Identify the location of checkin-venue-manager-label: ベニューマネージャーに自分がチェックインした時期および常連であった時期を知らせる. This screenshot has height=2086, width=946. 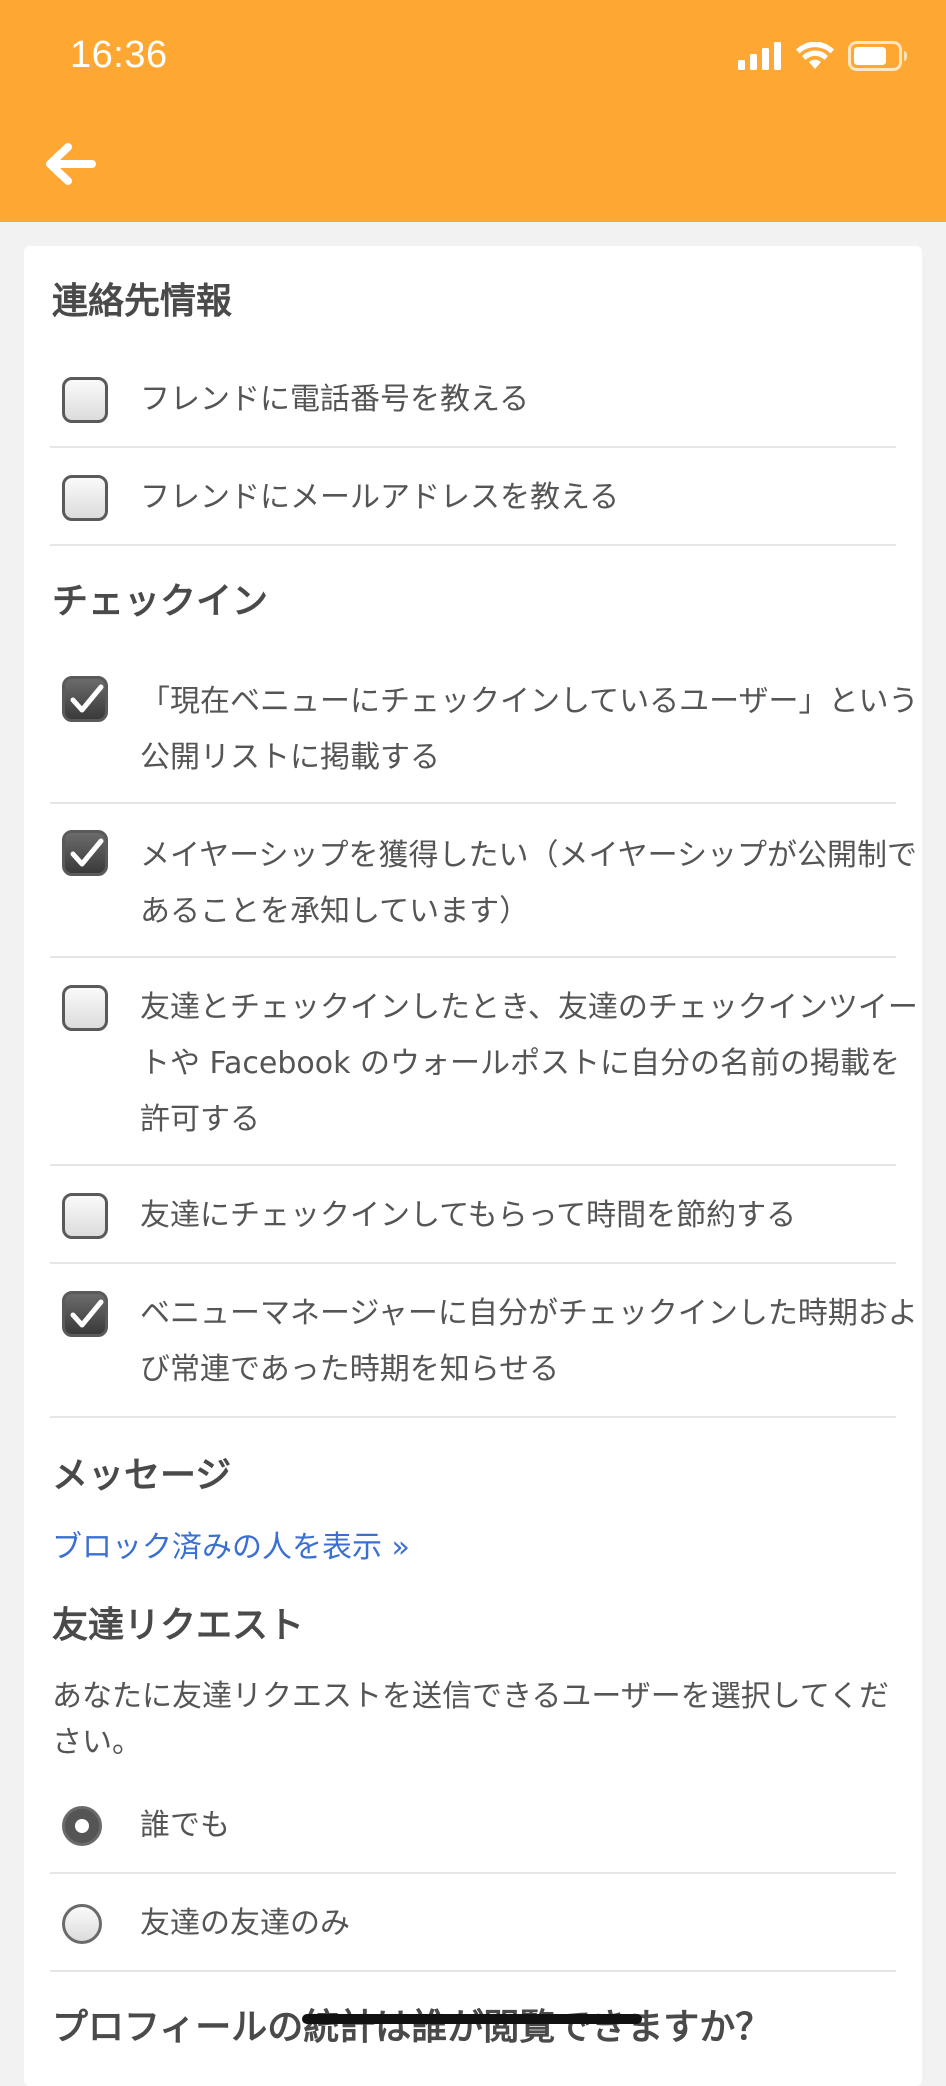
(529, 1341).